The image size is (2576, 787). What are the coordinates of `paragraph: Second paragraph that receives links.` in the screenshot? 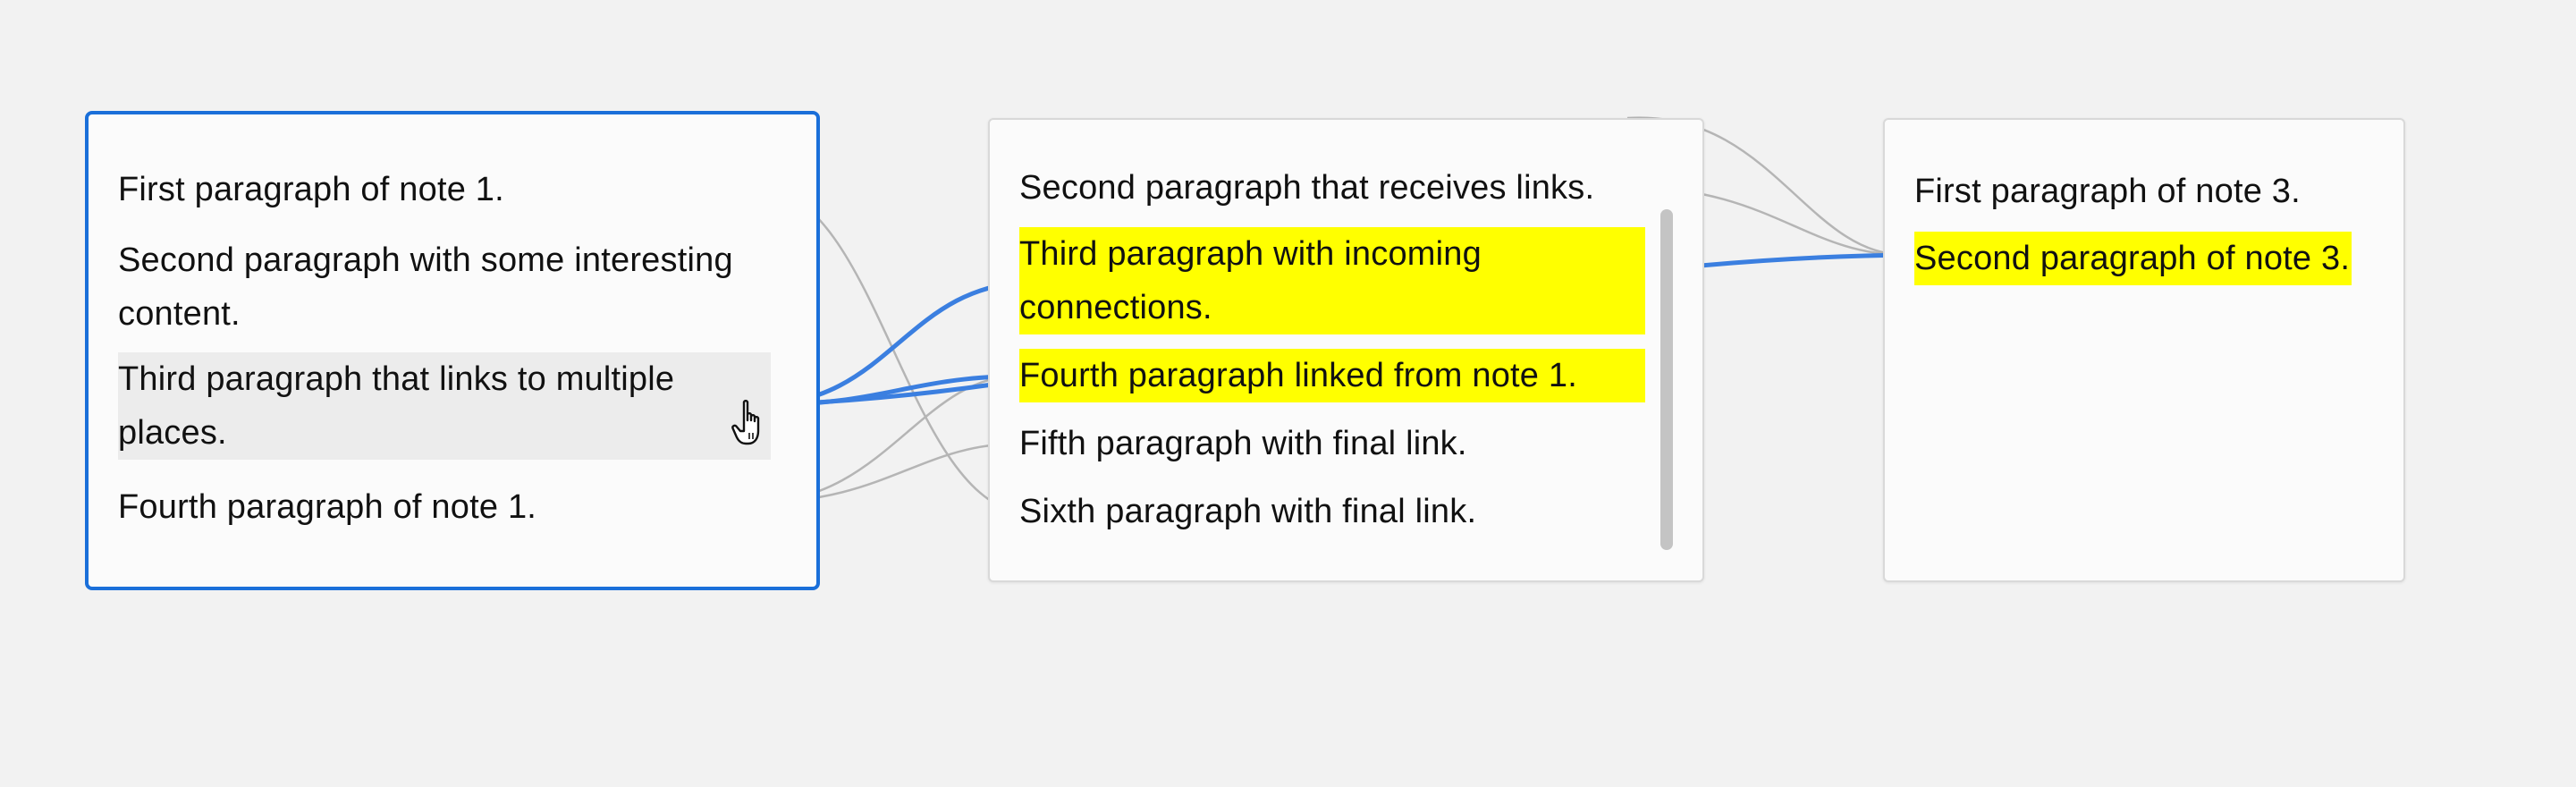 It's located at (1350, 188).